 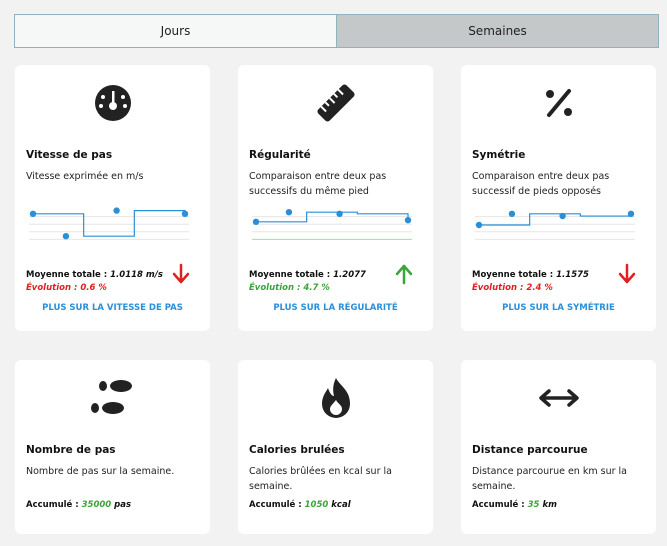 I want to click on total-description: Distance parcourue en km sur la semaine., so click(x=549, y=479).